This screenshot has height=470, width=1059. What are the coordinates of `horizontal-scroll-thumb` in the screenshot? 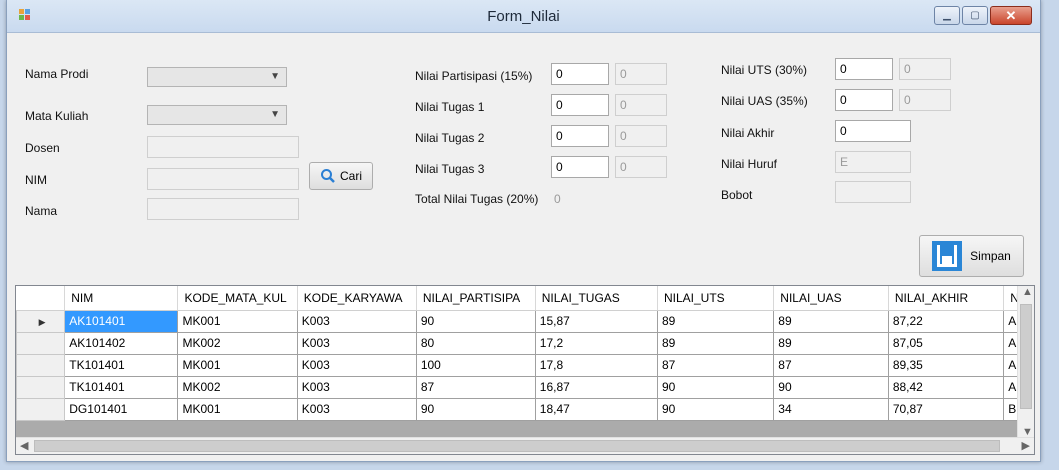 It's located at (517, 446).